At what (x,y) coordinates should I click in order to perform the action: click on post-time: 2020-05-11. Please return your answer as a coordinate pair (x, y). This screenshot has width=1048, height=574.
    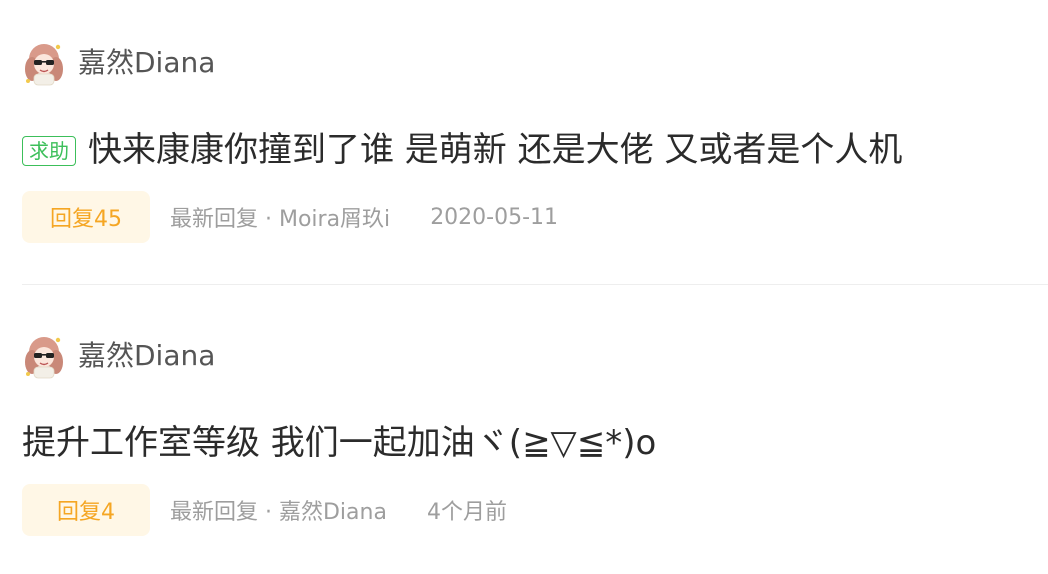
    Looking at the image, I should click on (494, 217).